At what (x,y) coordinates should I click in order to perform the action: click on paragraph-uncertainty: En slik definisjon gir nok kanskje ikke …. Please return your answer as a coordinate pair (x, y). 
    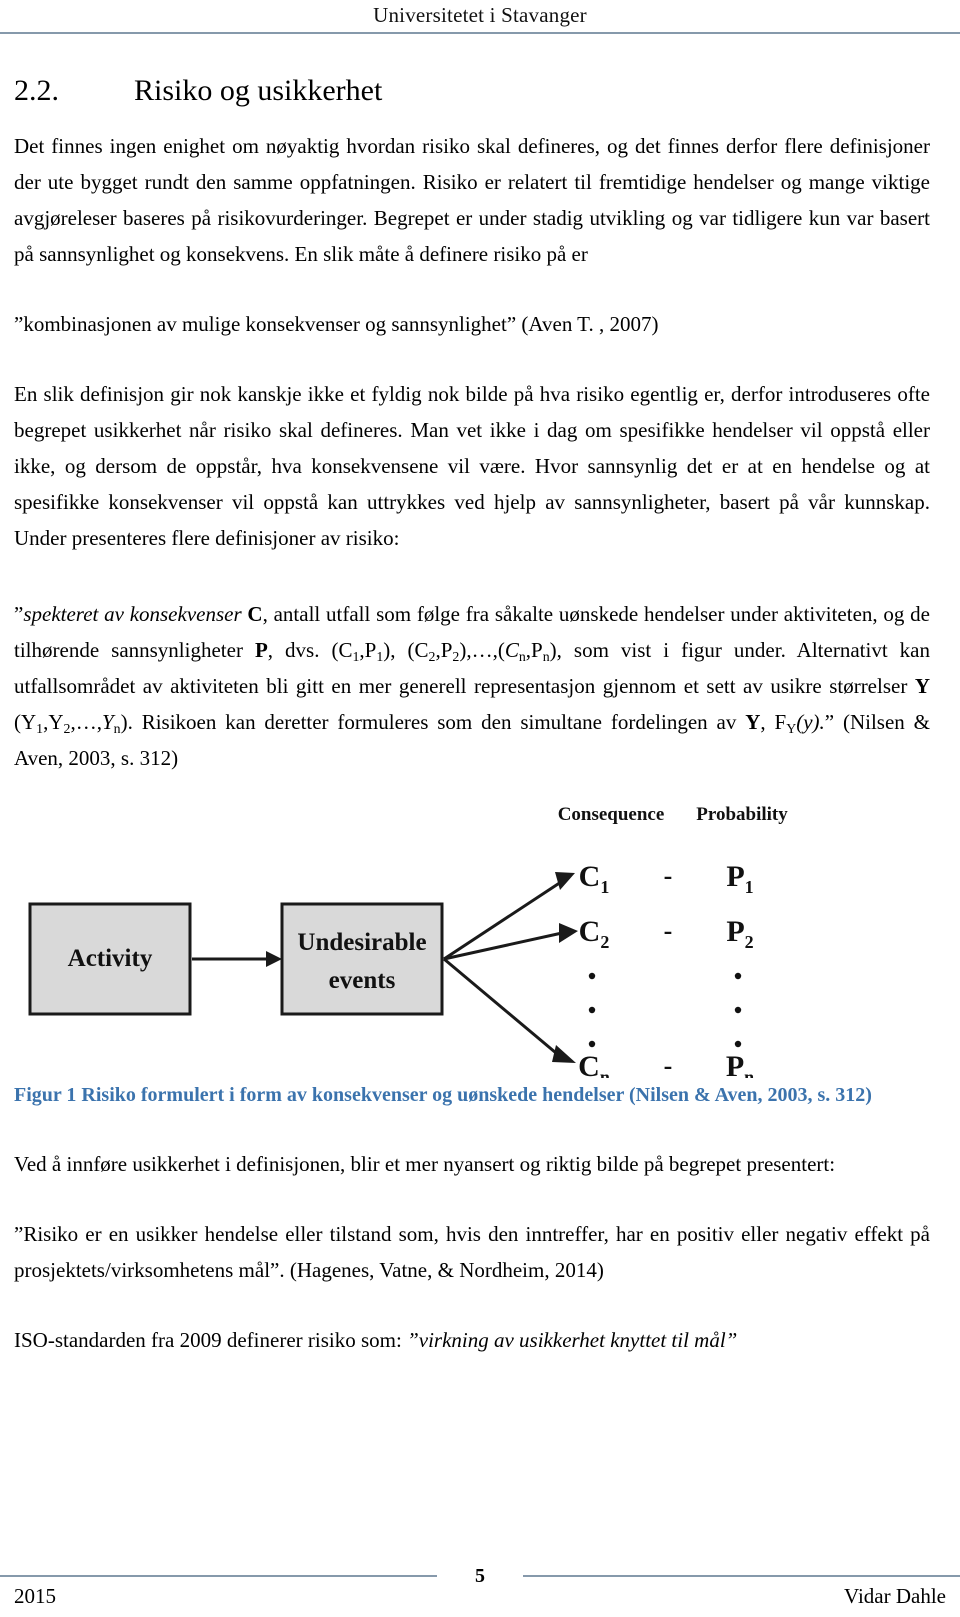
    Looking at the image, I should click on (472, 466).